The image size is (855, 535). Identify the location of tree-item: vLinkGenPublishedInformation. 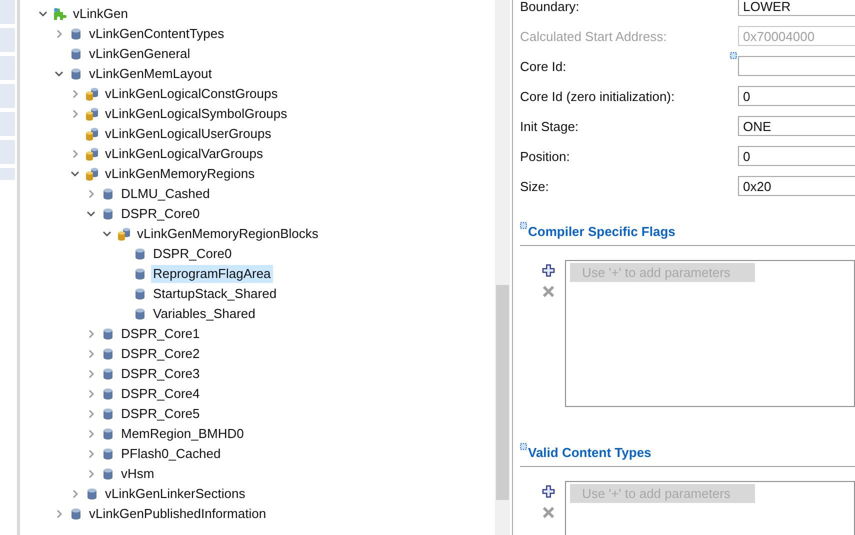
(177, 514).